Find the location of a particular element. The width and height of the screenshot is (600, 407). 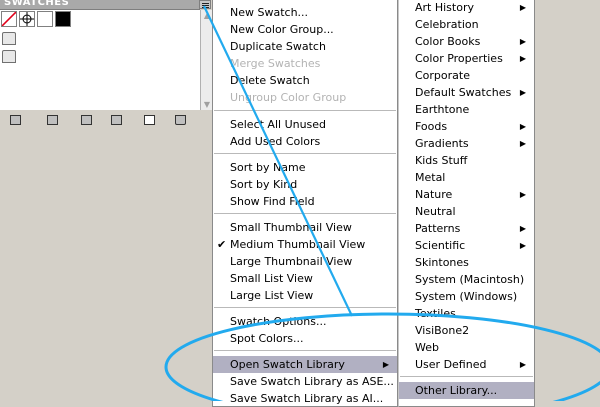

swatch-black is located at coordinates (63, 19).